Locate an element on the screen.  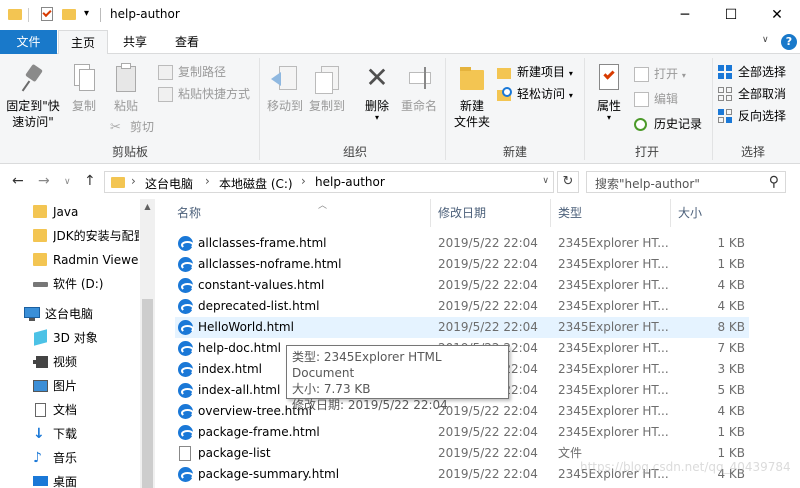
collapse-ribbon-icon: ∨ is located at coordinates (765, 40).